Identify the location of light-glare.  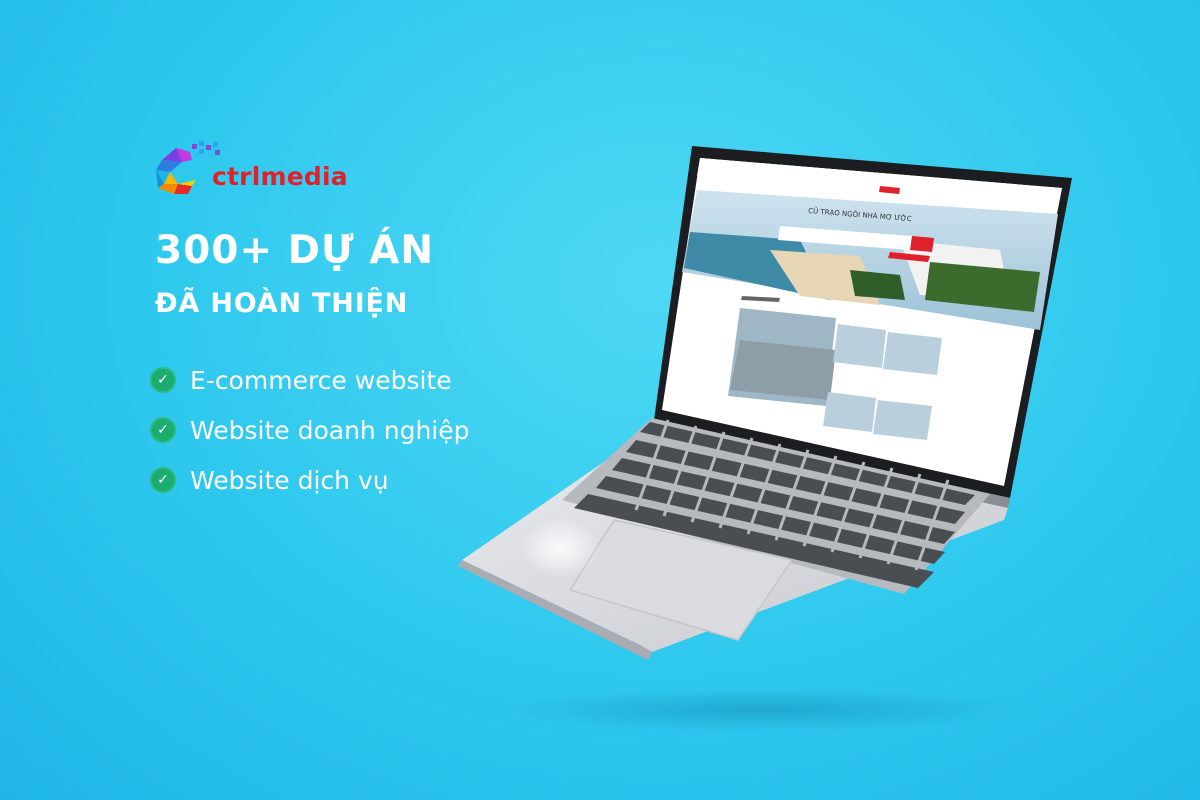
(560, 548).